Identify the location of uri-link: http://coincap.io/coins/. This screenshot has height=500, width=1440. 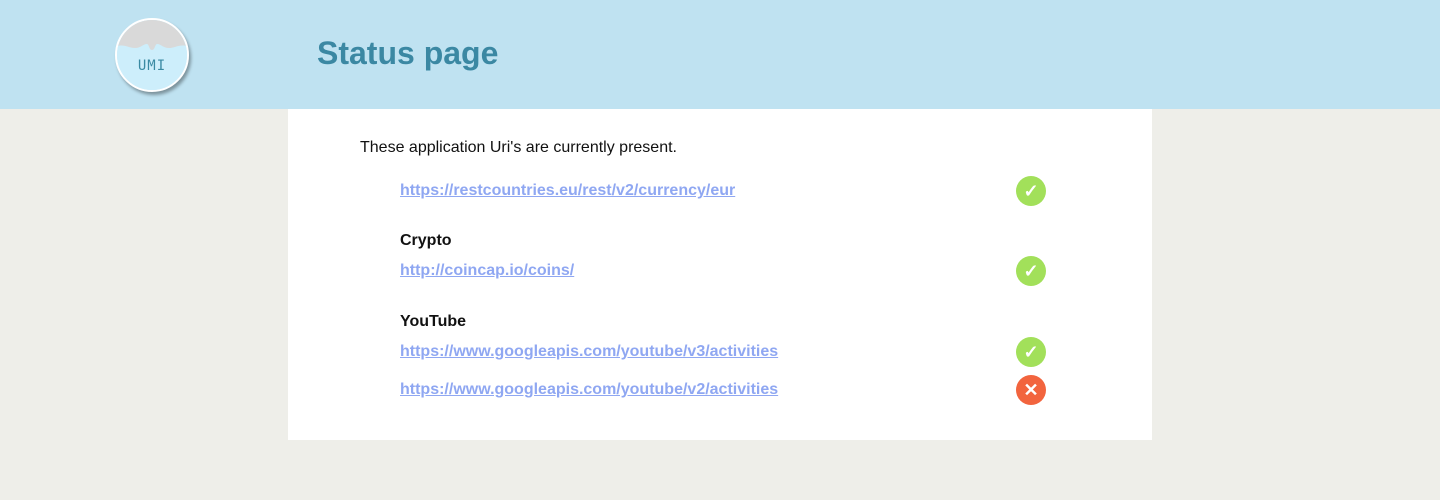
(487, 271).